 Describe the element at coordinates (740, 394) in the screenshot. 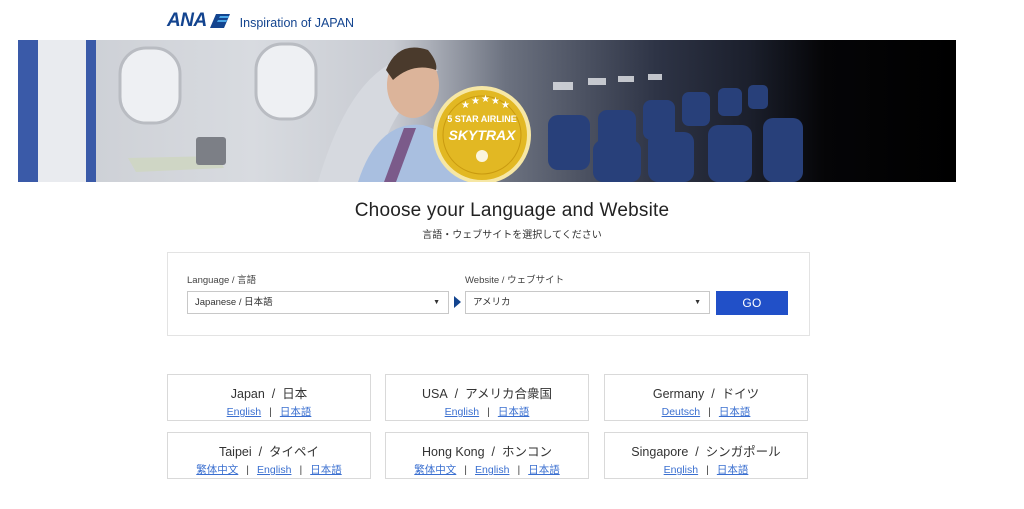

I see `region-native-name: ドイツ` at that location.